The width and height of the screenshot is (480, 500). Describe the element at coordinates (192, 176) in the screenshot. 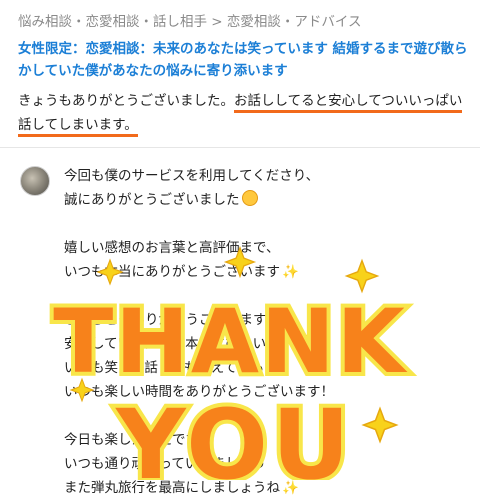

I see `reply-line: 今回も僕のサービスを利用してくださり、` at that location.